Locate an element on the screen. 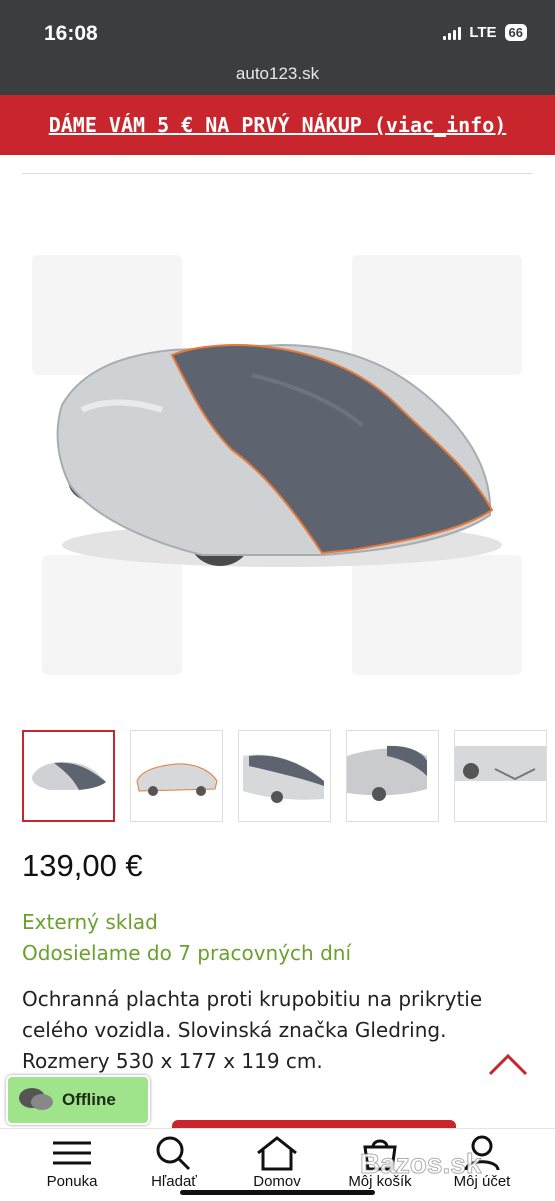  nav-search: Hľadať is located at coordinates (174, 1162).